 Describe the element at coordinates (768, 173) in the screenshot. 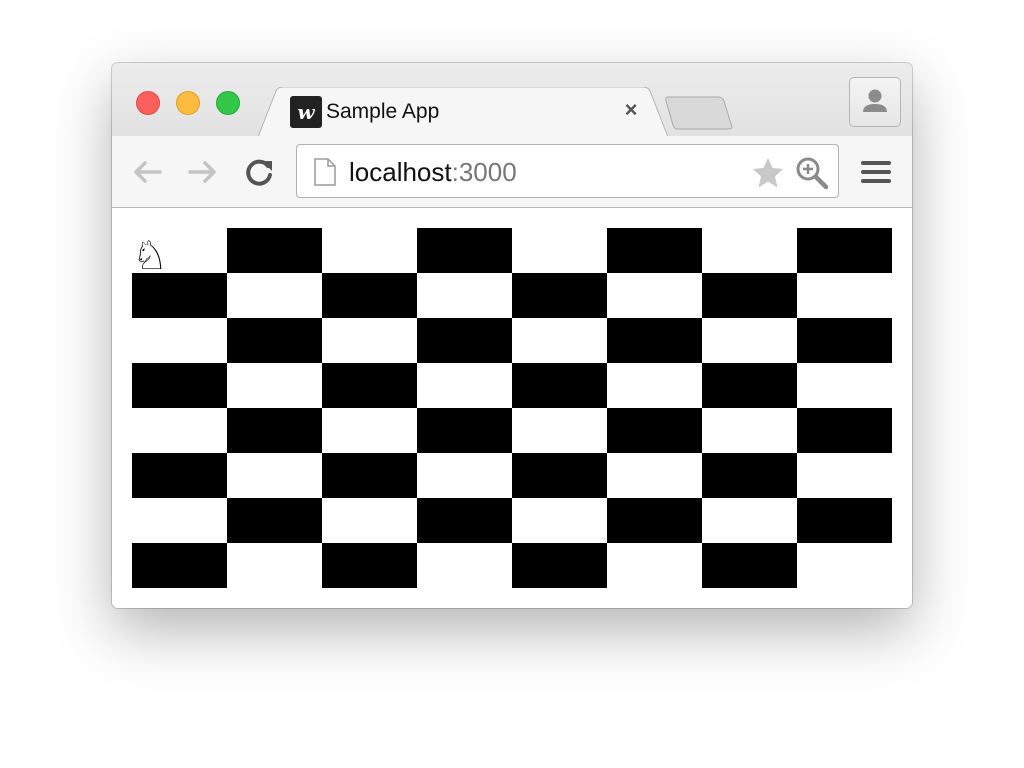

I see `star-icon` at that location.